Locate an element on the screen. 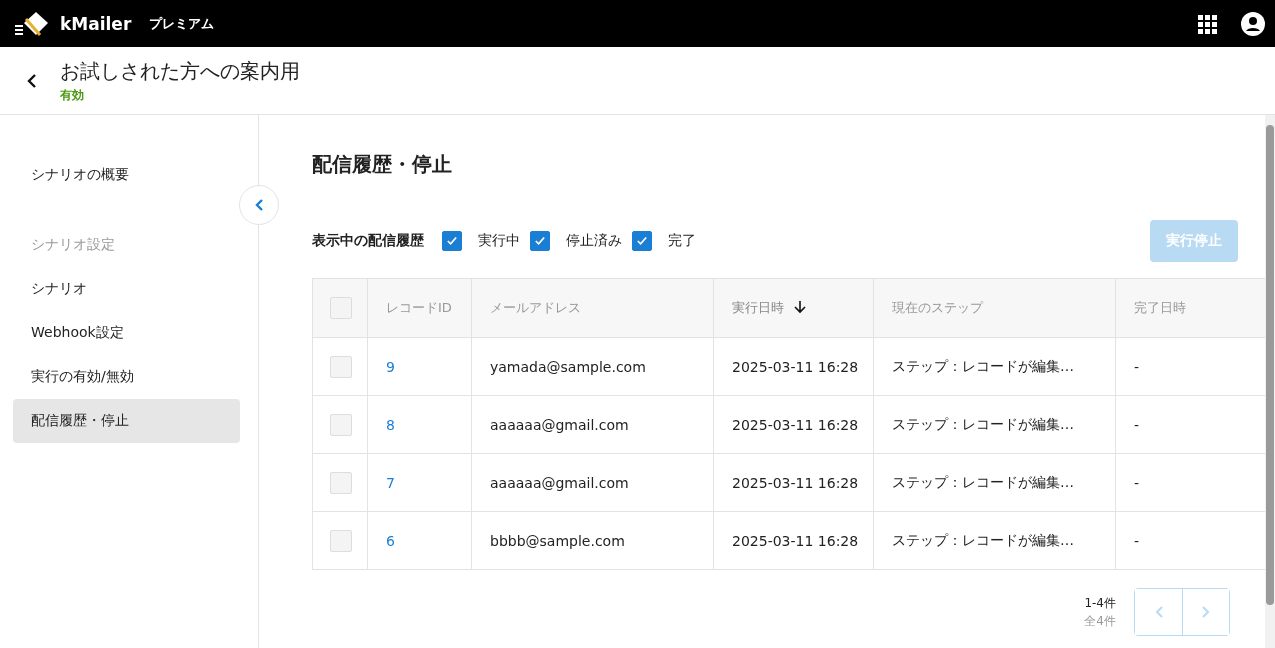 The width and height of the screenshot is (1275, 648). sidebar-item: シナリオの概要 is located at coordinates (126, 175).